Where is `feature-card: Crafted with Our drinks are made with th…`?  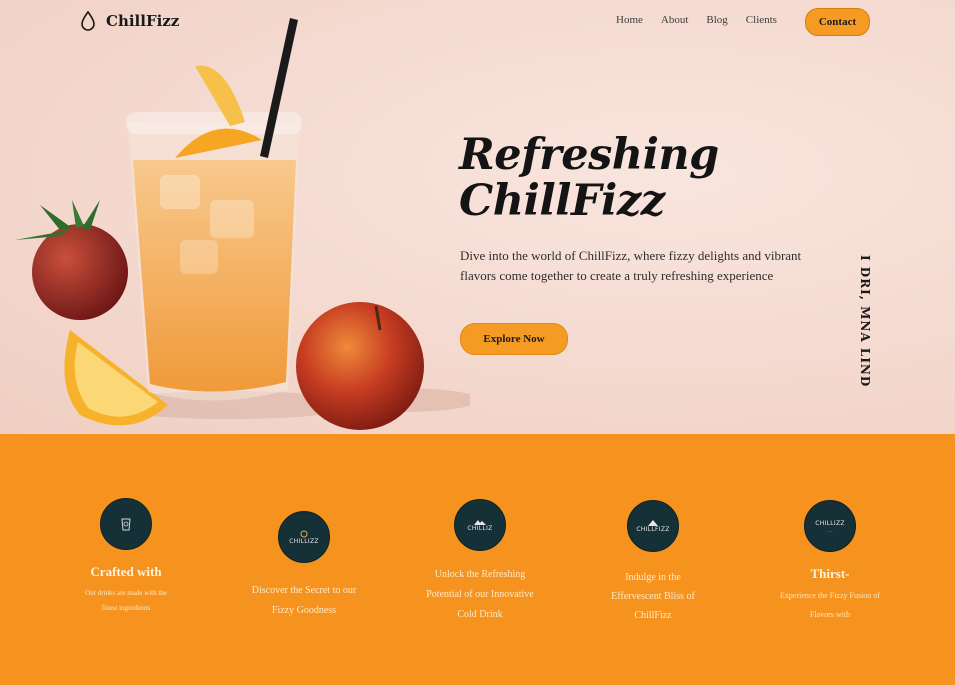 feature-card: Crafted with Our drinks are made with th… is located at coordinates (126, 557).